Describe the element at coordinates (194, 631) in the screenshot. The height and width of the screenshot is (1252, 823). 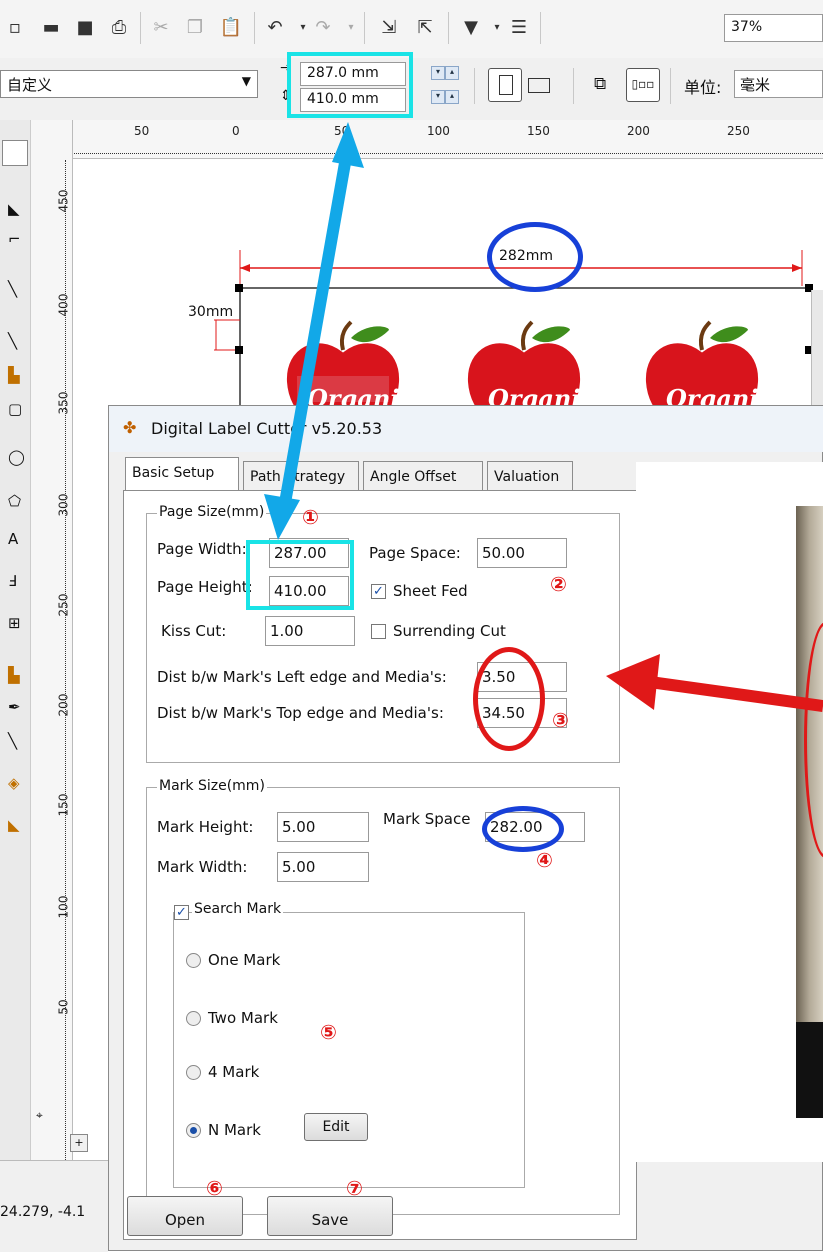
I see `kiss-cut-label: Kiss Cut:` at that location.